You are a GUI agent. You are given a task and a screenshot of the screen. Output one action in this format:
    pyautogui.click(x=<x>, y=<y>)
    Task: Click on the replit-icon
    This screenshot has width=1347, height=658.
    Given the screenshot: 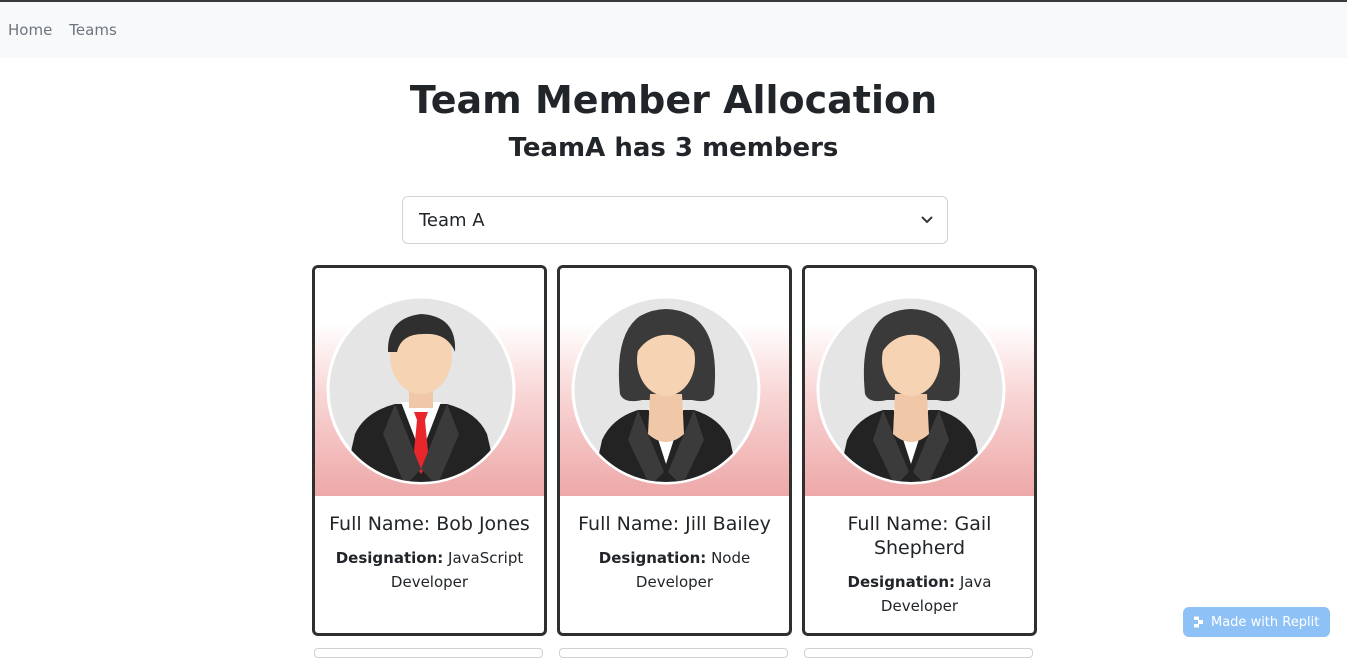 What is the action you would take?
    pyautogui.click(x=1198, y=622)
    